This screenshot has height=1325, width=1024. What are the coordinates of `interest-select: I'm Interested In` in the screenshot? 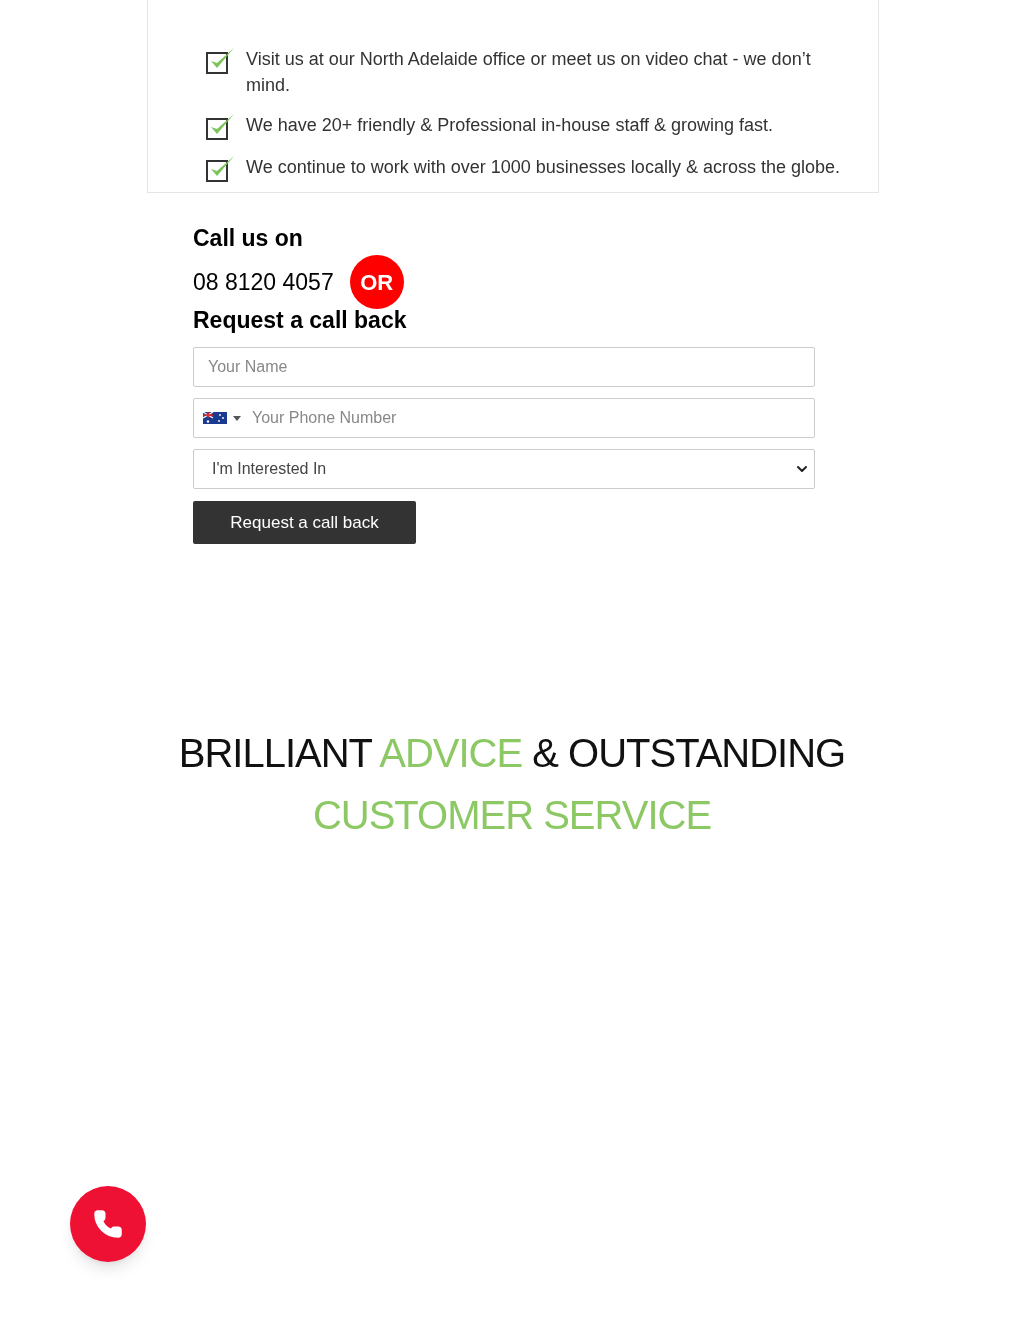 It's located at (504, 469).